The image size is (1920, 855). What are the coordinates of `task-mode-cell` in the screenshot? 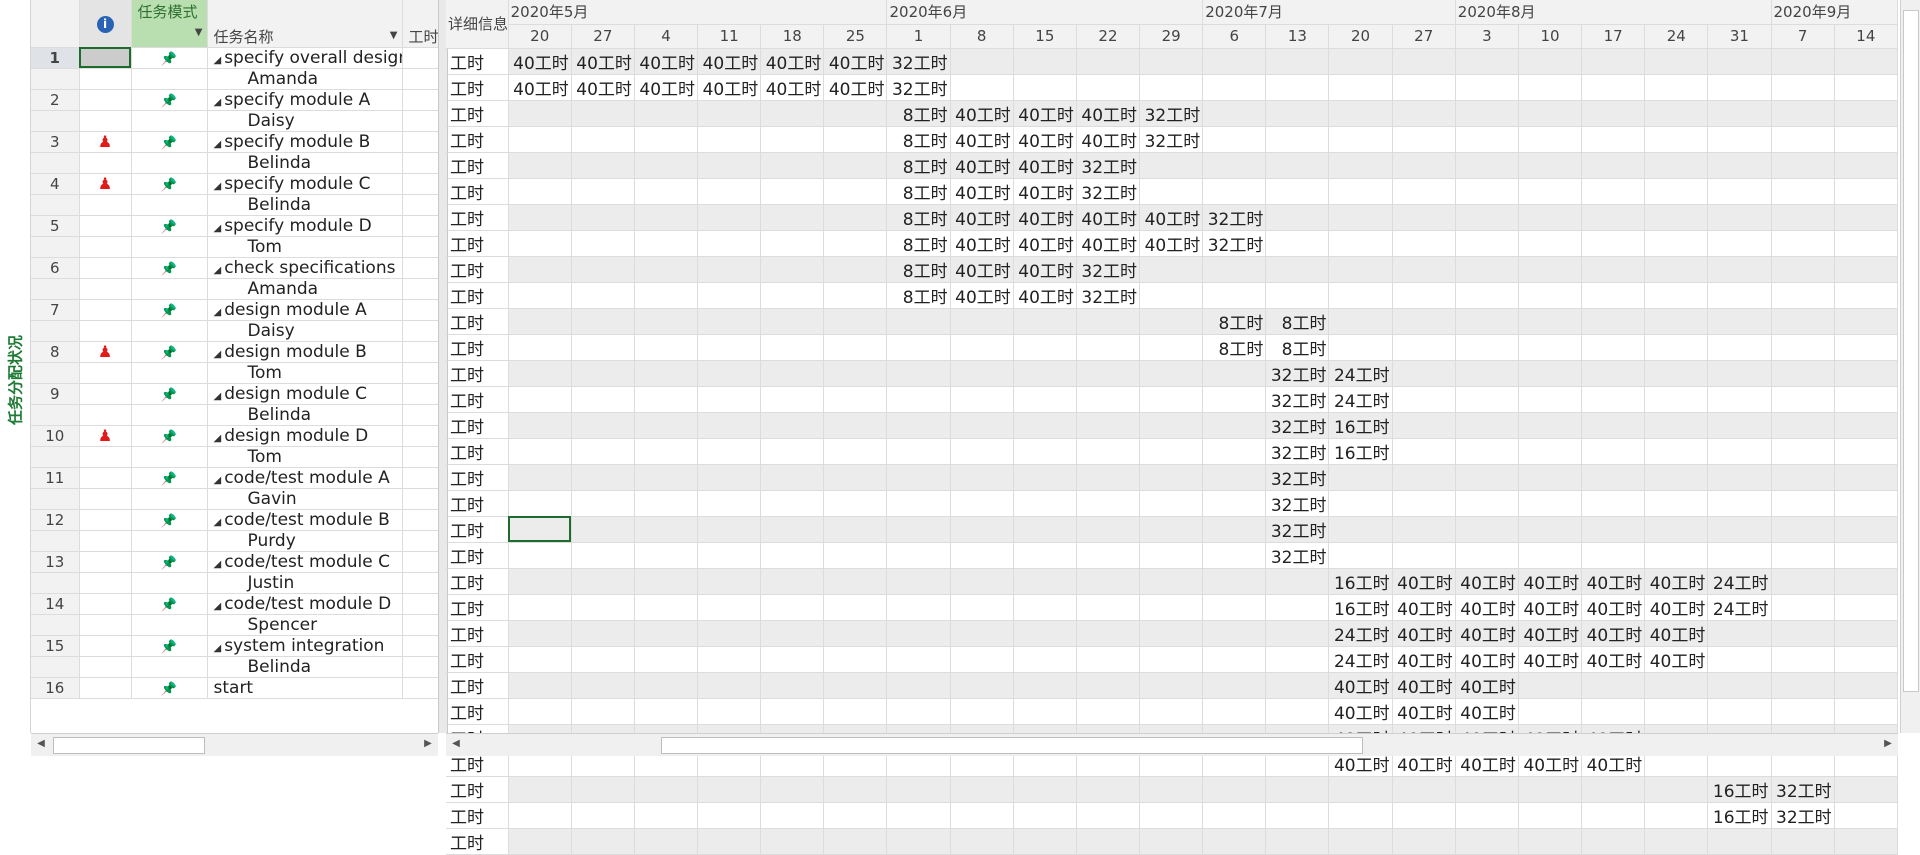 It's located at (169, 205).